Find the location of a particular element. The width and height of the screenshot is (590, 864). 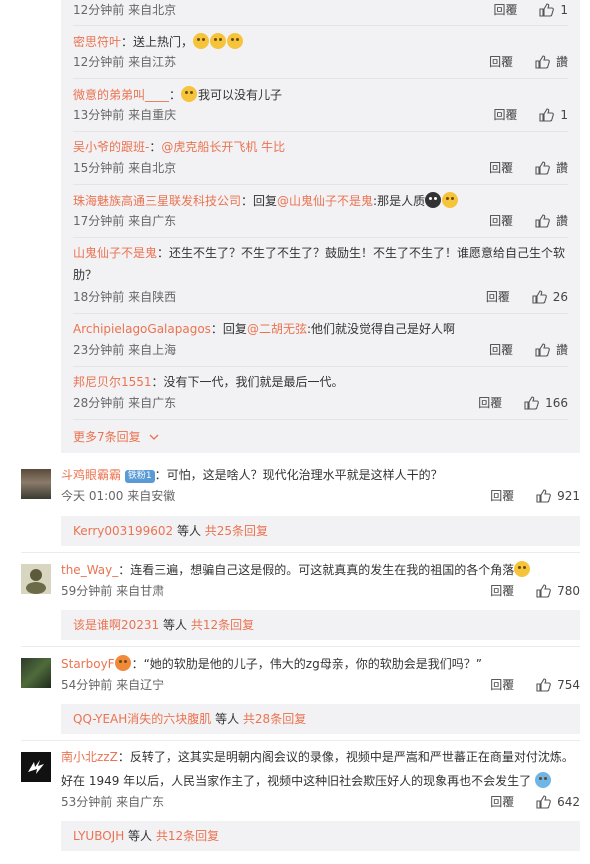

reply-content: :那是人质 is located at coordinates (399, 201).